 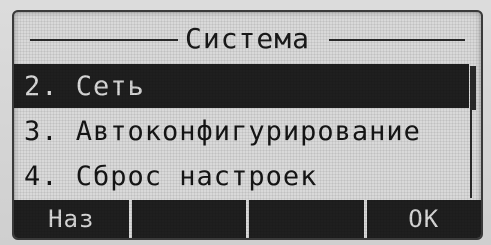 I want to click on softkey-ok-label: ОК, so click(x=424, y=219).